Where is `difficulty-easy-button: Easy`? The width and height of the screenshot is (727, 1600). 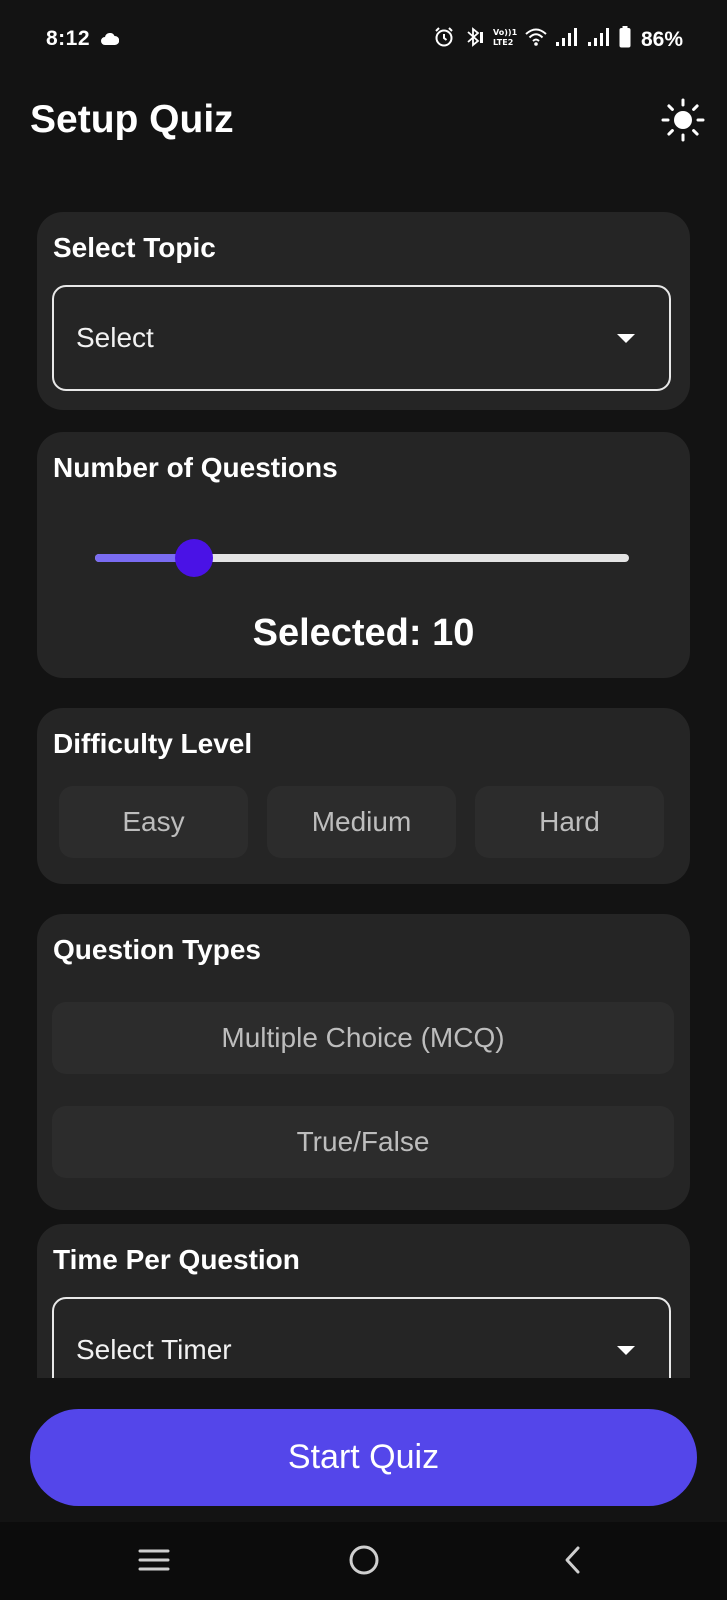 difficulty-easy-button: Easy is located at coordinates (153, 822).